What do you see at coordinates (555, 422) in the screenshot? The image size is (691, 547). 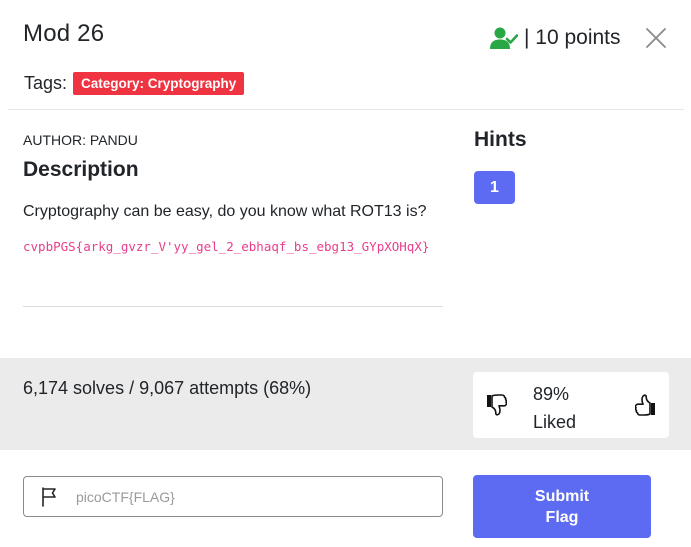 I see `liked-label: Liked` at bounding box center [555, 422].